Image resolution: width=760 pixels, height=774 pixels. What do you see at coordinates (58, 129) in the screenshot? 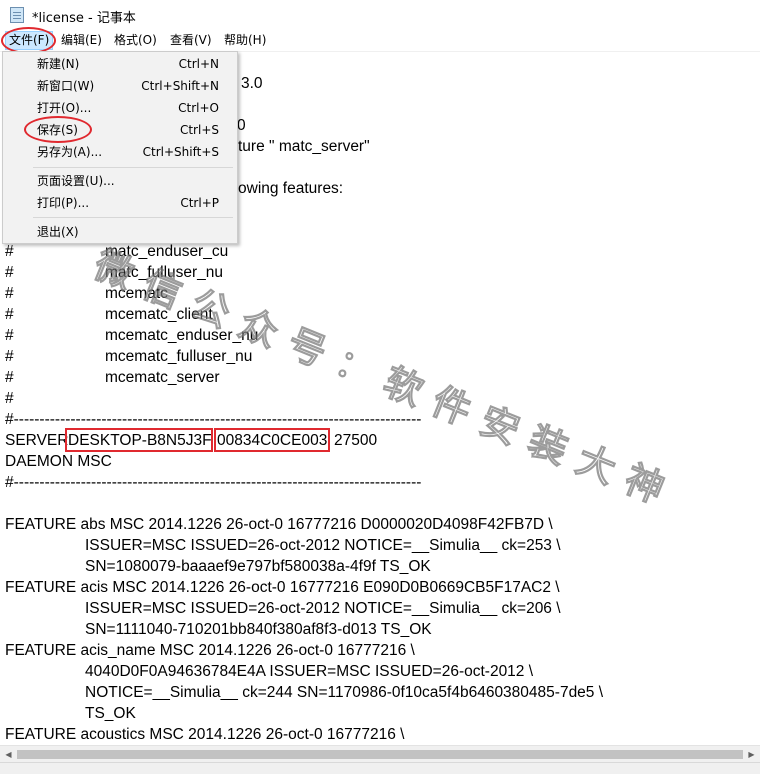
I see `save-highlight-circle` at bounding box center [58, 129].